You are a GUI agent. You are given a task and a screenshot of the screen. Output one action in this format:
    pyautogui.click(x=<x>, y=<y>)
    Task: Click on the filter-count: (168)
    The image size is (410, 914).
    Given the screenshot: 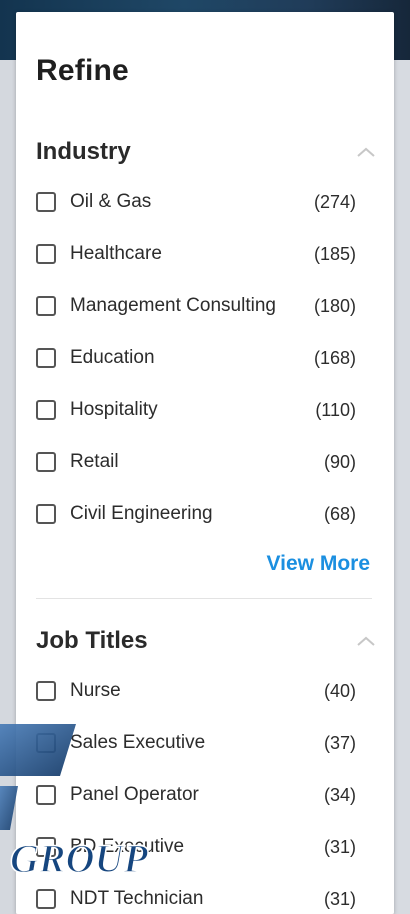 What is the action you would take?
    pyautogui.click(x=334, y=357)
    